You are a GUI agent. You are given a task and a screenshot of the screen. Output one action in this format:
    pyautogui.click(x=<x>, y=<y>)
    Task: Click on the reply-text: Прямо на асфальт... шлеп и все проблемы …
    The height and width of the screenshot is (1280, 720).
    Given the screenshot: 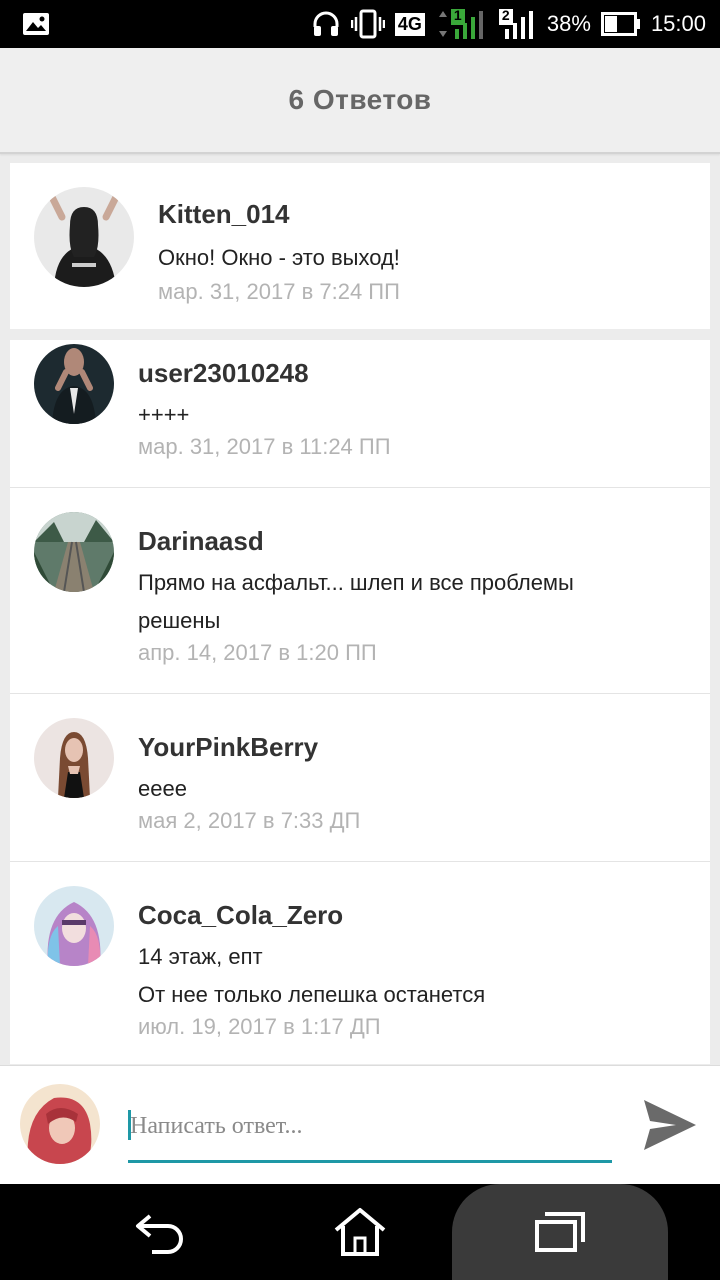 What is the action you would take?
    pyautogui.click(x=356, y=601)
    